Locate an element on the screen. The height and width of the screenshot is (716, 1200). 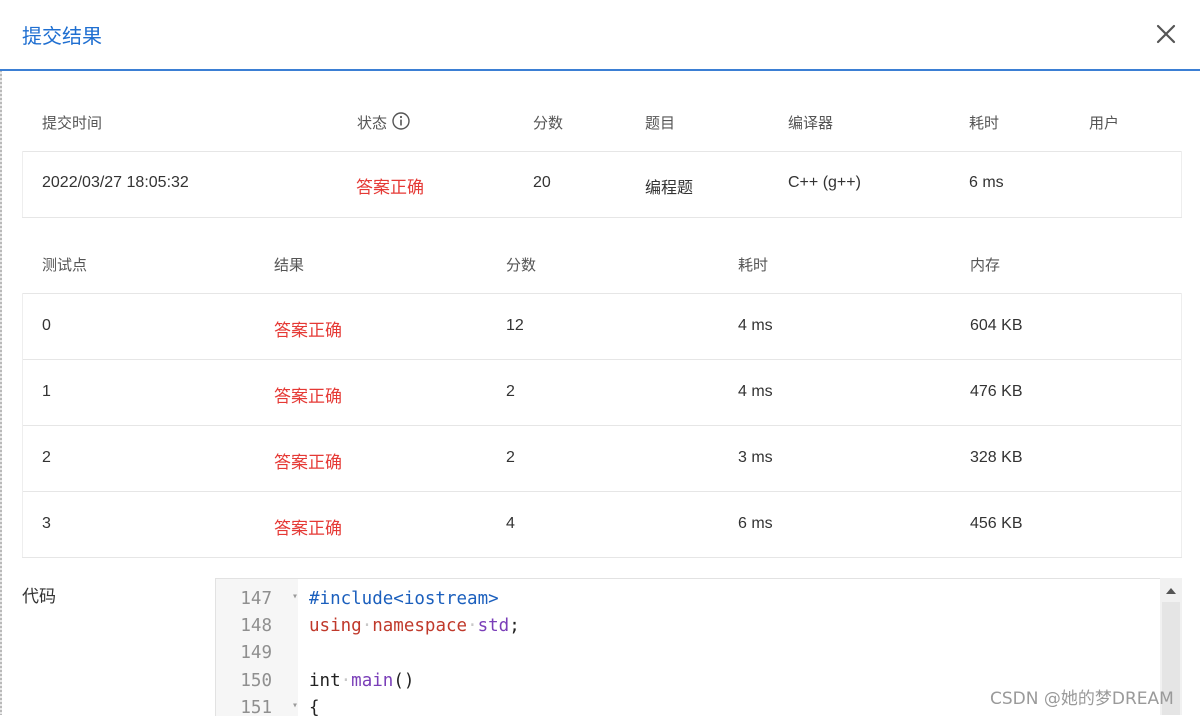
problem-link: 编程题 is located at coordinates (669, 186).